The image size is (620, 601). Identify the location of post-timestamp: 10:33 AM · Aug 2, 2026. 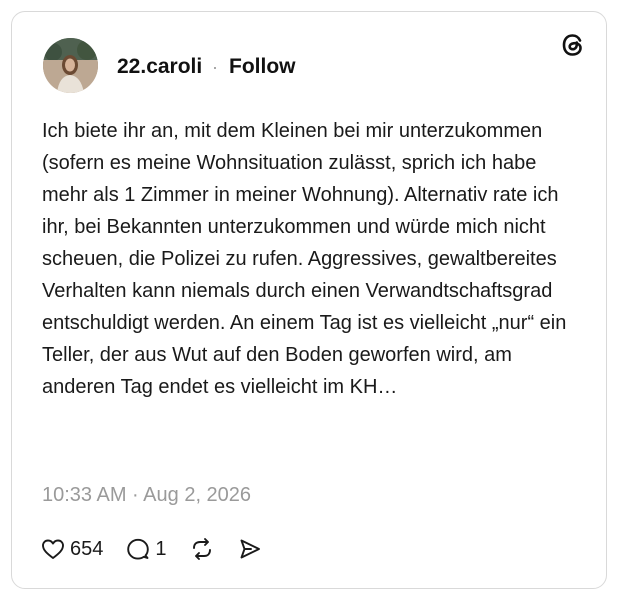
(146, 495).